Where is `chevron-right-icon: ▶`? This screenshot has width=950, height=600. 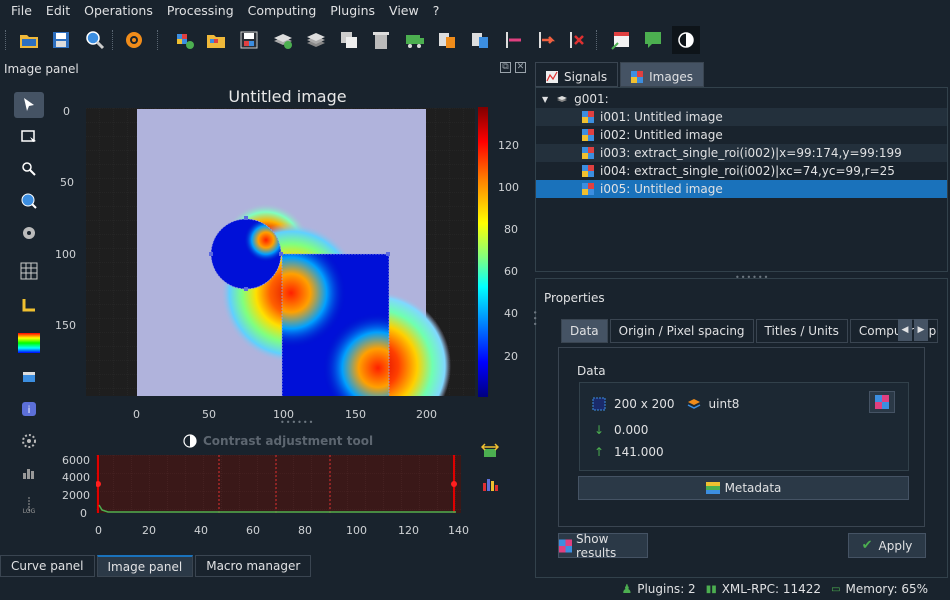
chevron-right-icon: ▶ is located at coordinates (921, 330).